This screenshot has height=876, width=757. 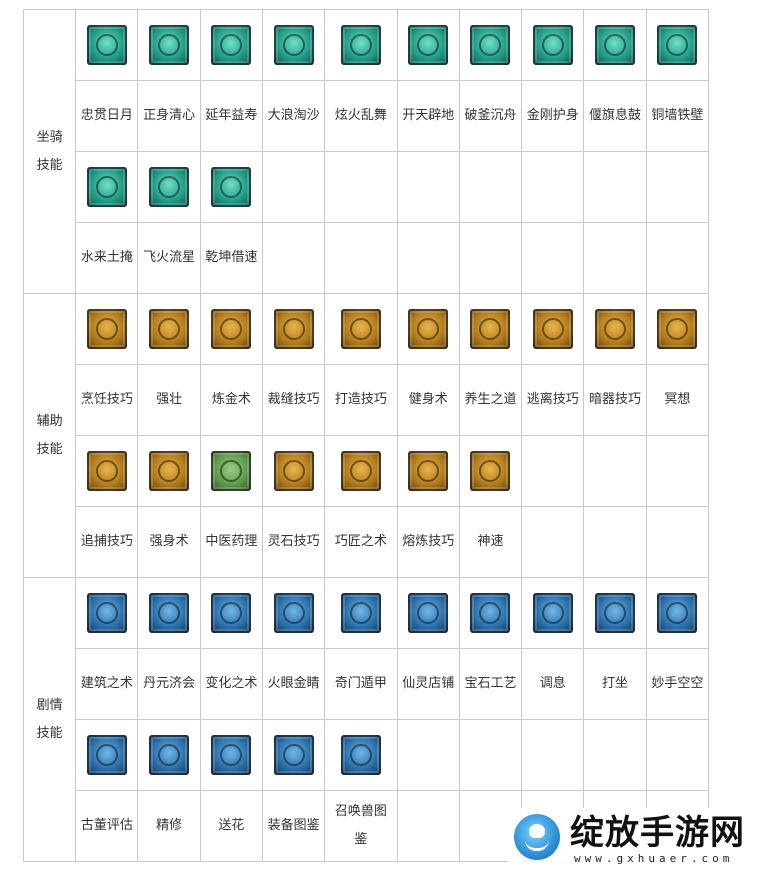 What do you see at coordinates (490, 613) in the screenshot?
I see `blue-gem-icon` at bounding box center [490, 613].